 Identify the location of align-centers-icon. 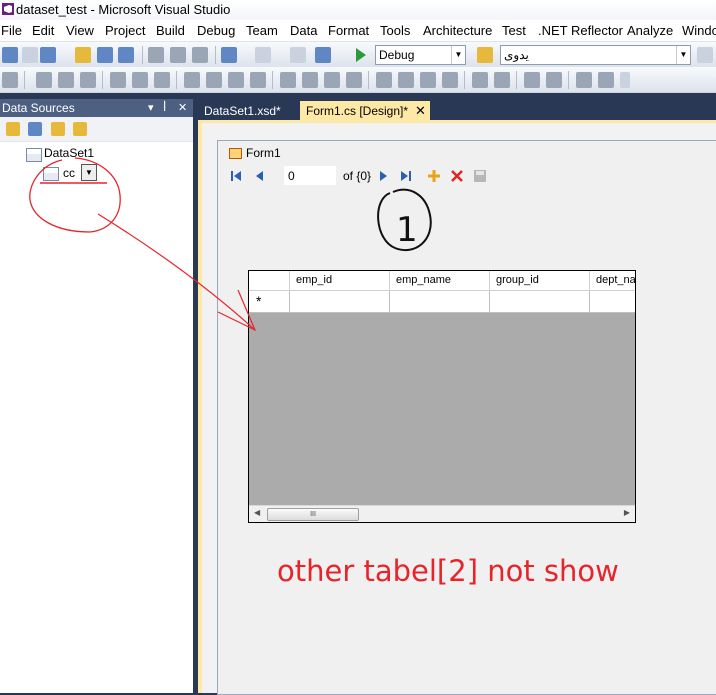
(66, 80).